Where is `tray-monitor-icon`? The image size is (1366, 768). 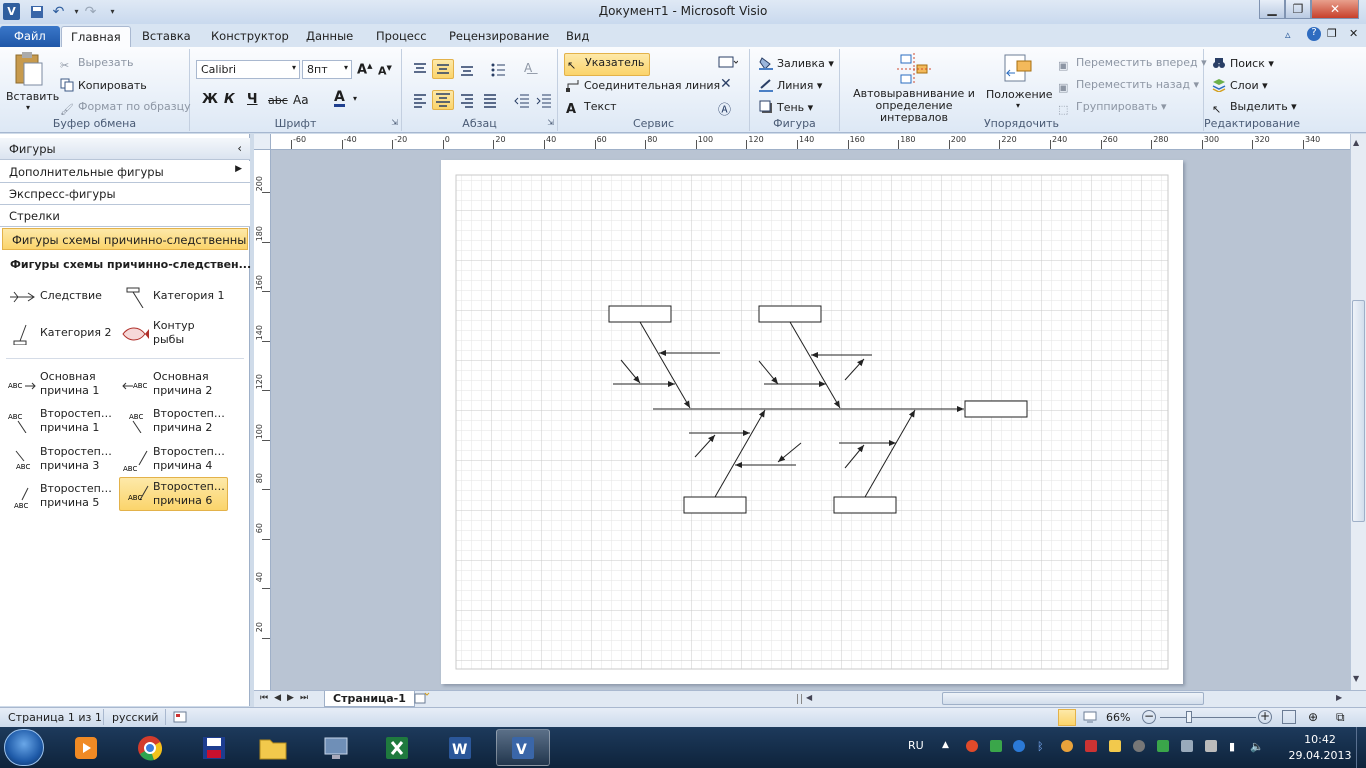
tray-monitor-icon is located at coordinates (1187, 746).